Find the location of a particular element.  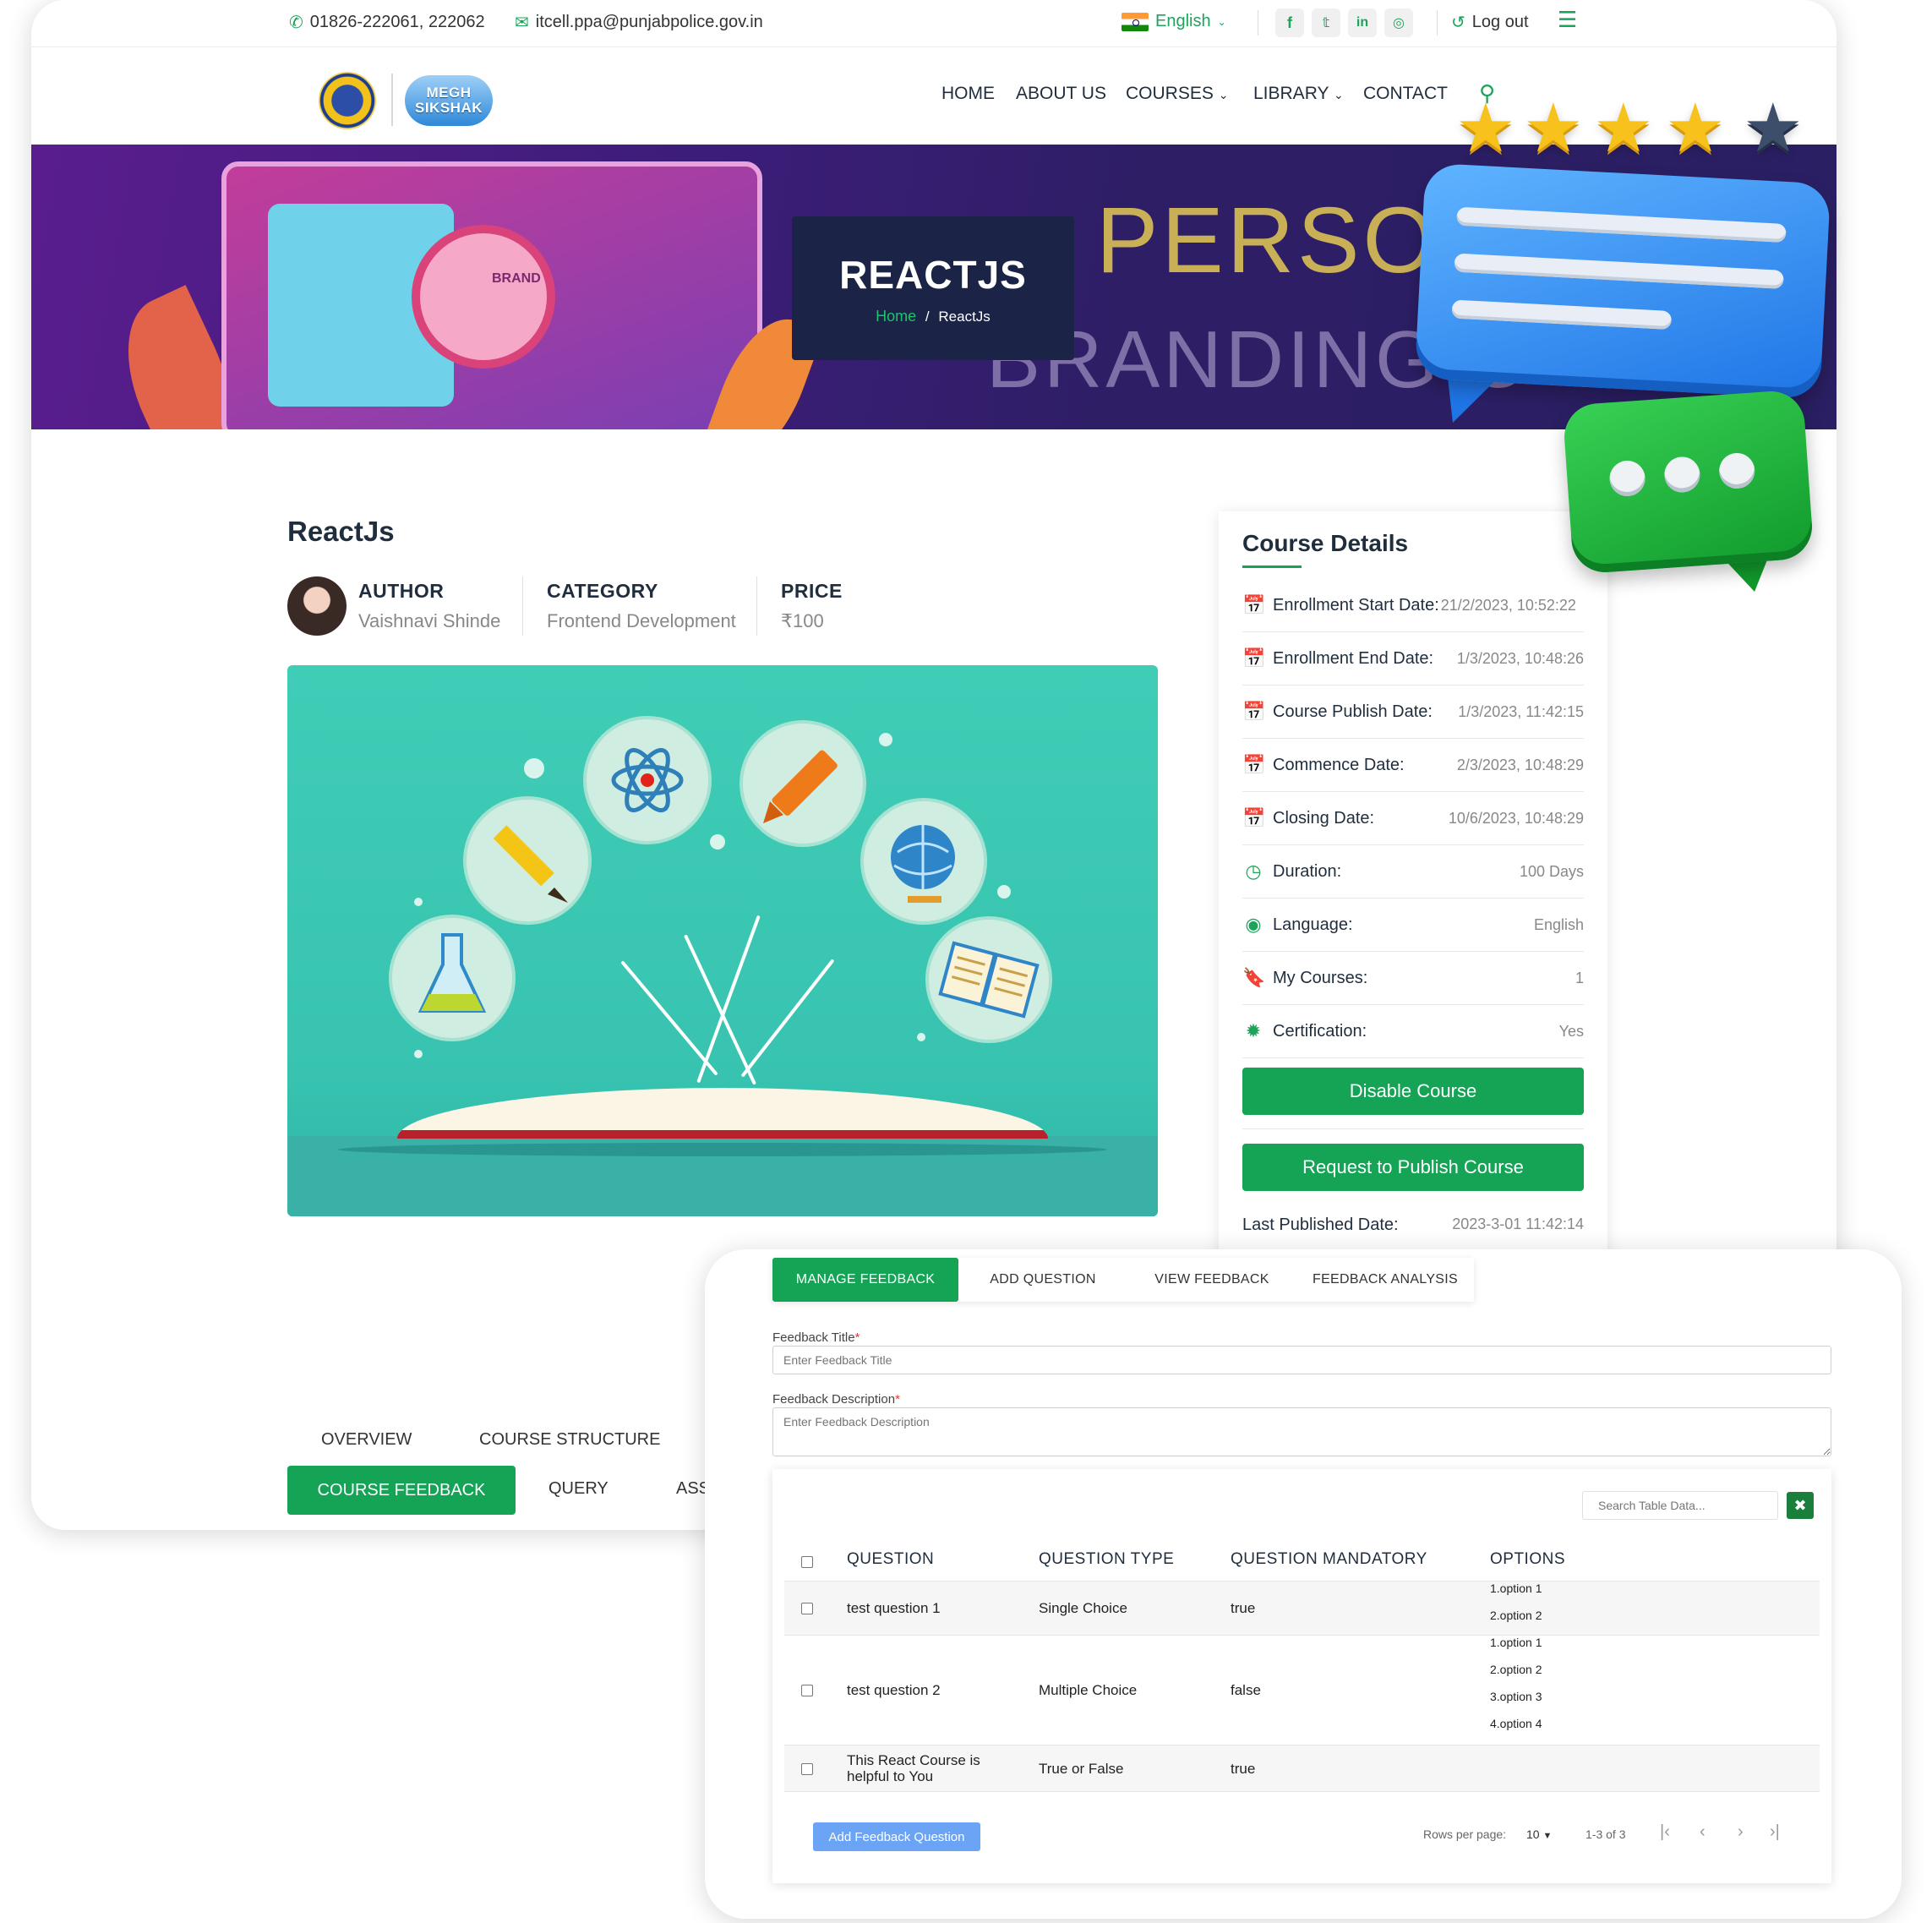

detail-label: Language: is located at coordinates (1313, 924).